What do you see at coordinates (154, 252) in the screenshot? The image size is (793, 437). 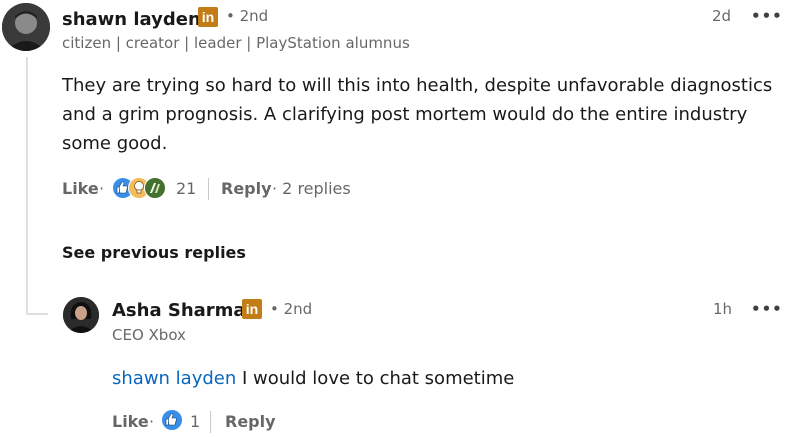 I see `see-previous-replies-button: See previous replies` at bounding box center [154, 252].